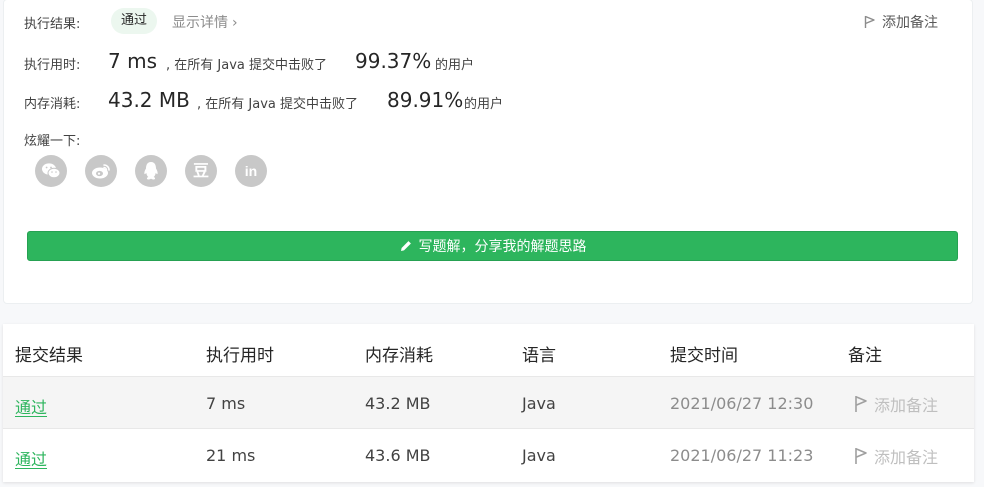 This screenshot has height=487, width=984. Describe the element at coordinates (398, 403) in the screenshot. I see `memory-cell: 43.2 MB` at that location.